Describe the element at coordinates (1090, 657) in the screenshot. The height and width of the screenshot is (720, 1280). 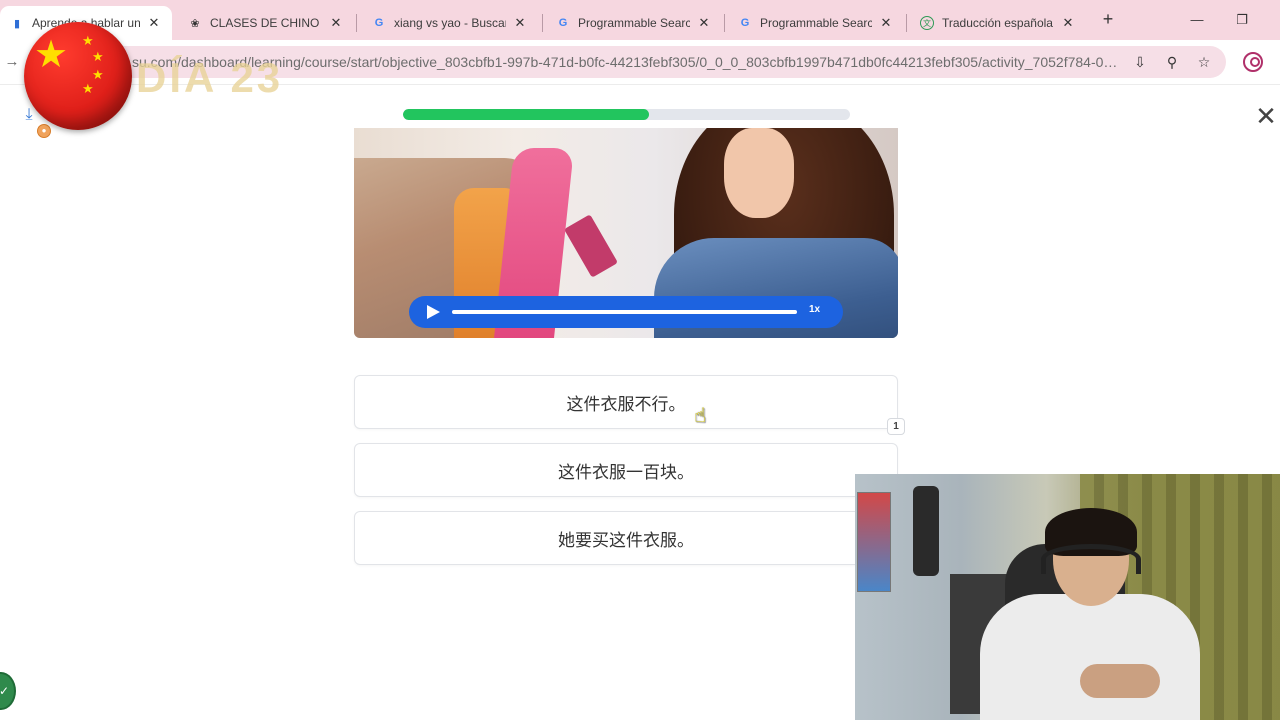
I see `person-shirt` at that location.